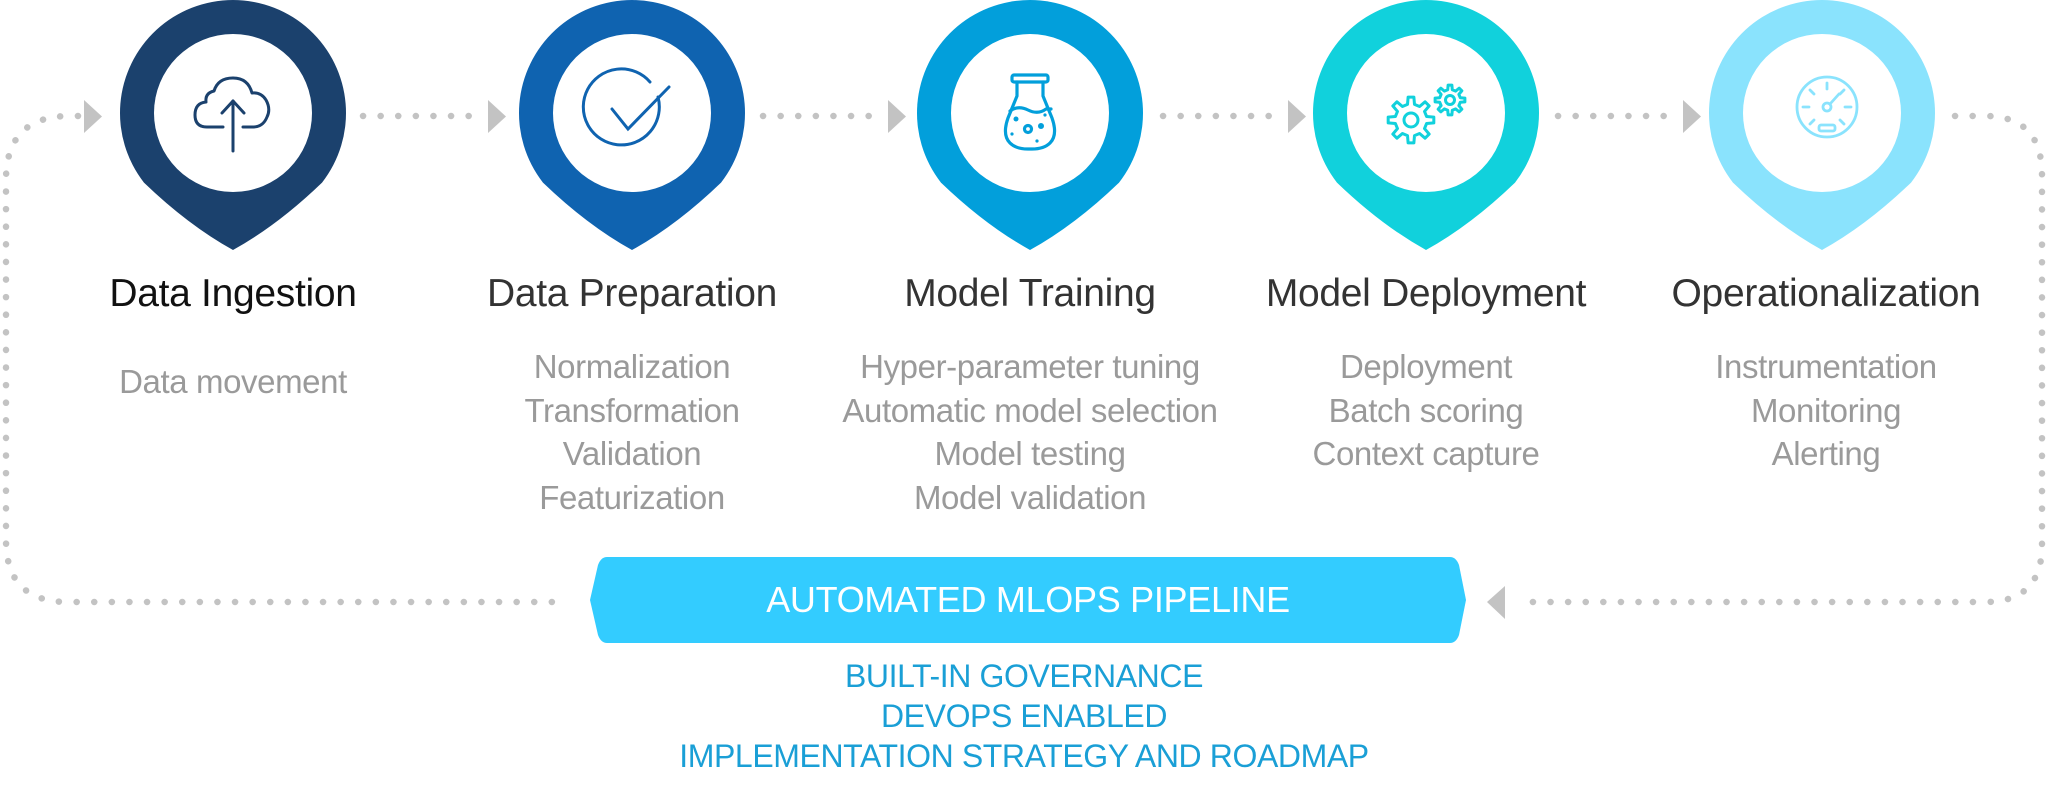 This screenshot has height=801, width=2048. I want to click on stage-items: Instrumentation Monitoring Alerting, so click(1822, 410).